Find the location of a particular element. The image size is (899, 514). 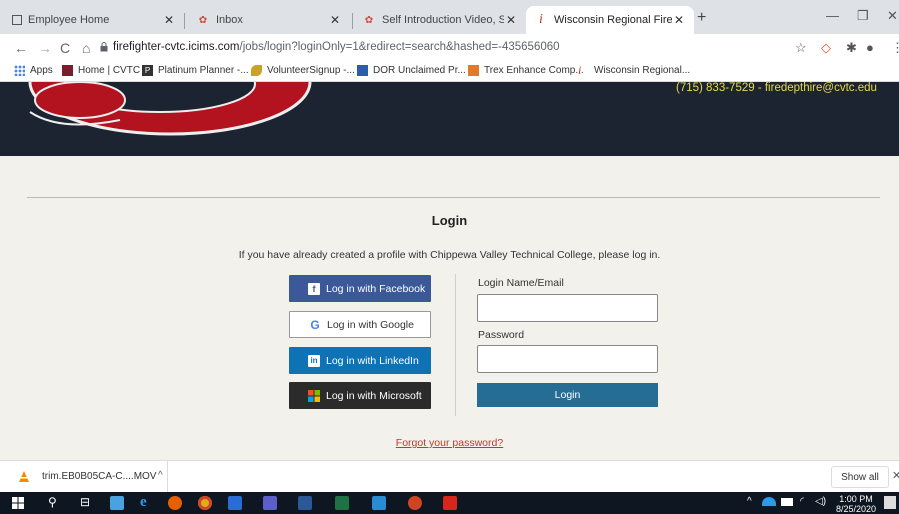

window-close-icon: ✕ is located at coordinates (892, 16).